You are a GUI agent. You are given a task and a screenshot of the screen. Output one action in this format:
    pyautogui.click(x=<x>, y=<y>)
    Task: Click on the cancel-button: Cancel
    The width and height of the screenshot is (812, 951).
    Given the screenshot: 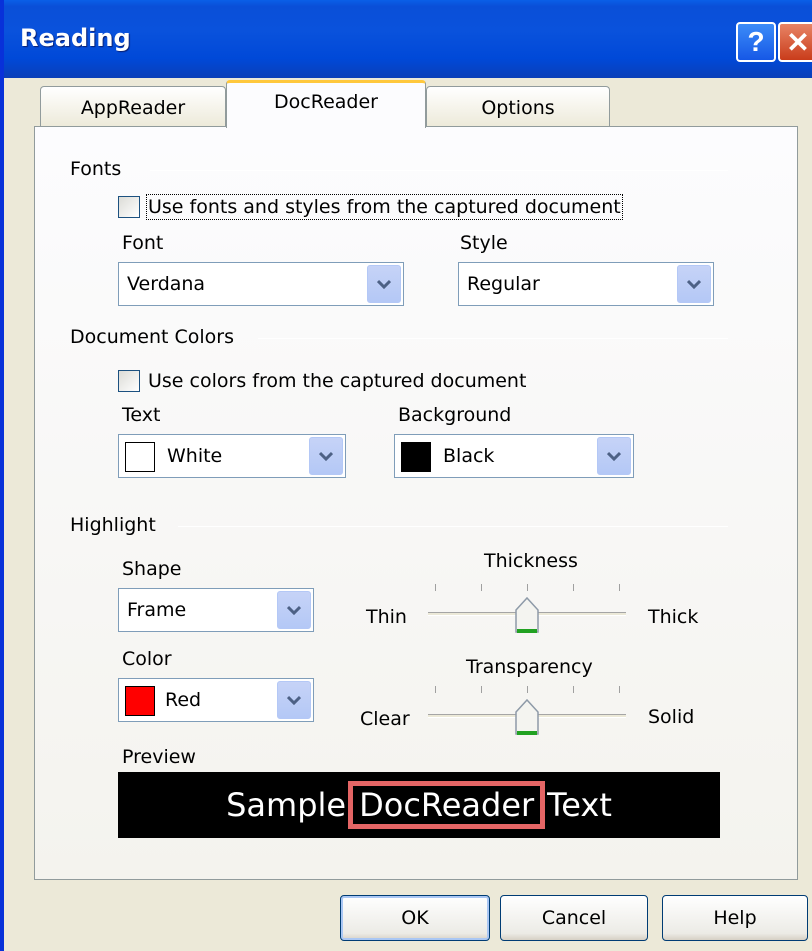 What is the action you would take?
    pyautogui.click(x=574, y=918)
    